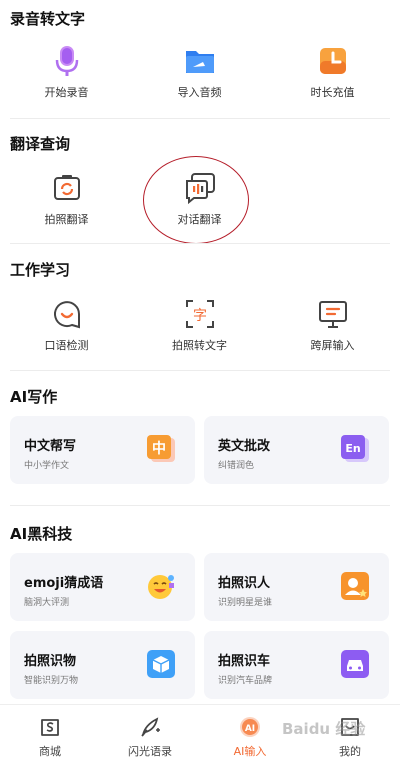 Image resolution: width=400 pixels, height=768 pixels. I want to click on clock-icon, so click(332, 61).